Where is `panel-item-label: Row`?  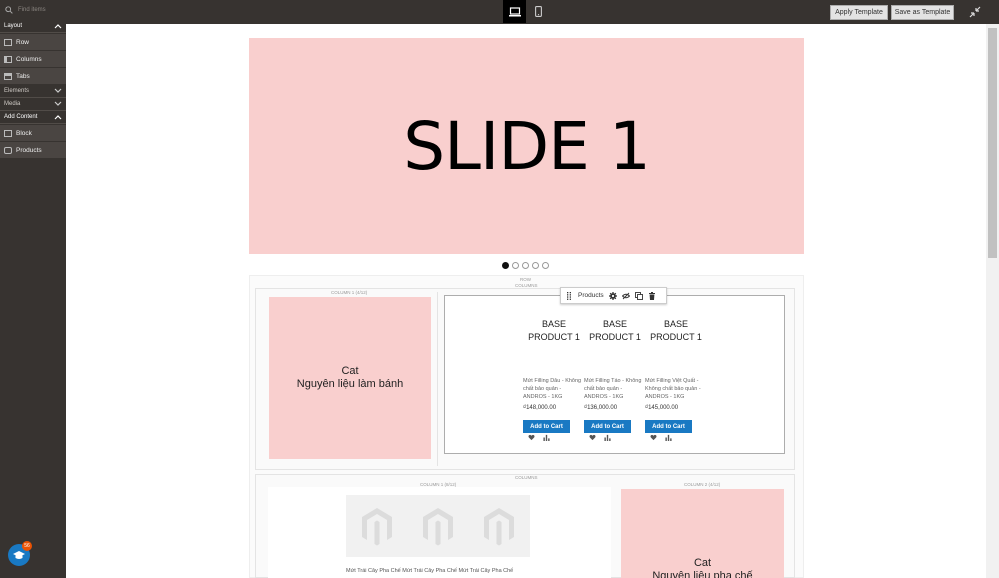
panel-item-label: Row is located at coordinates (23, 42).